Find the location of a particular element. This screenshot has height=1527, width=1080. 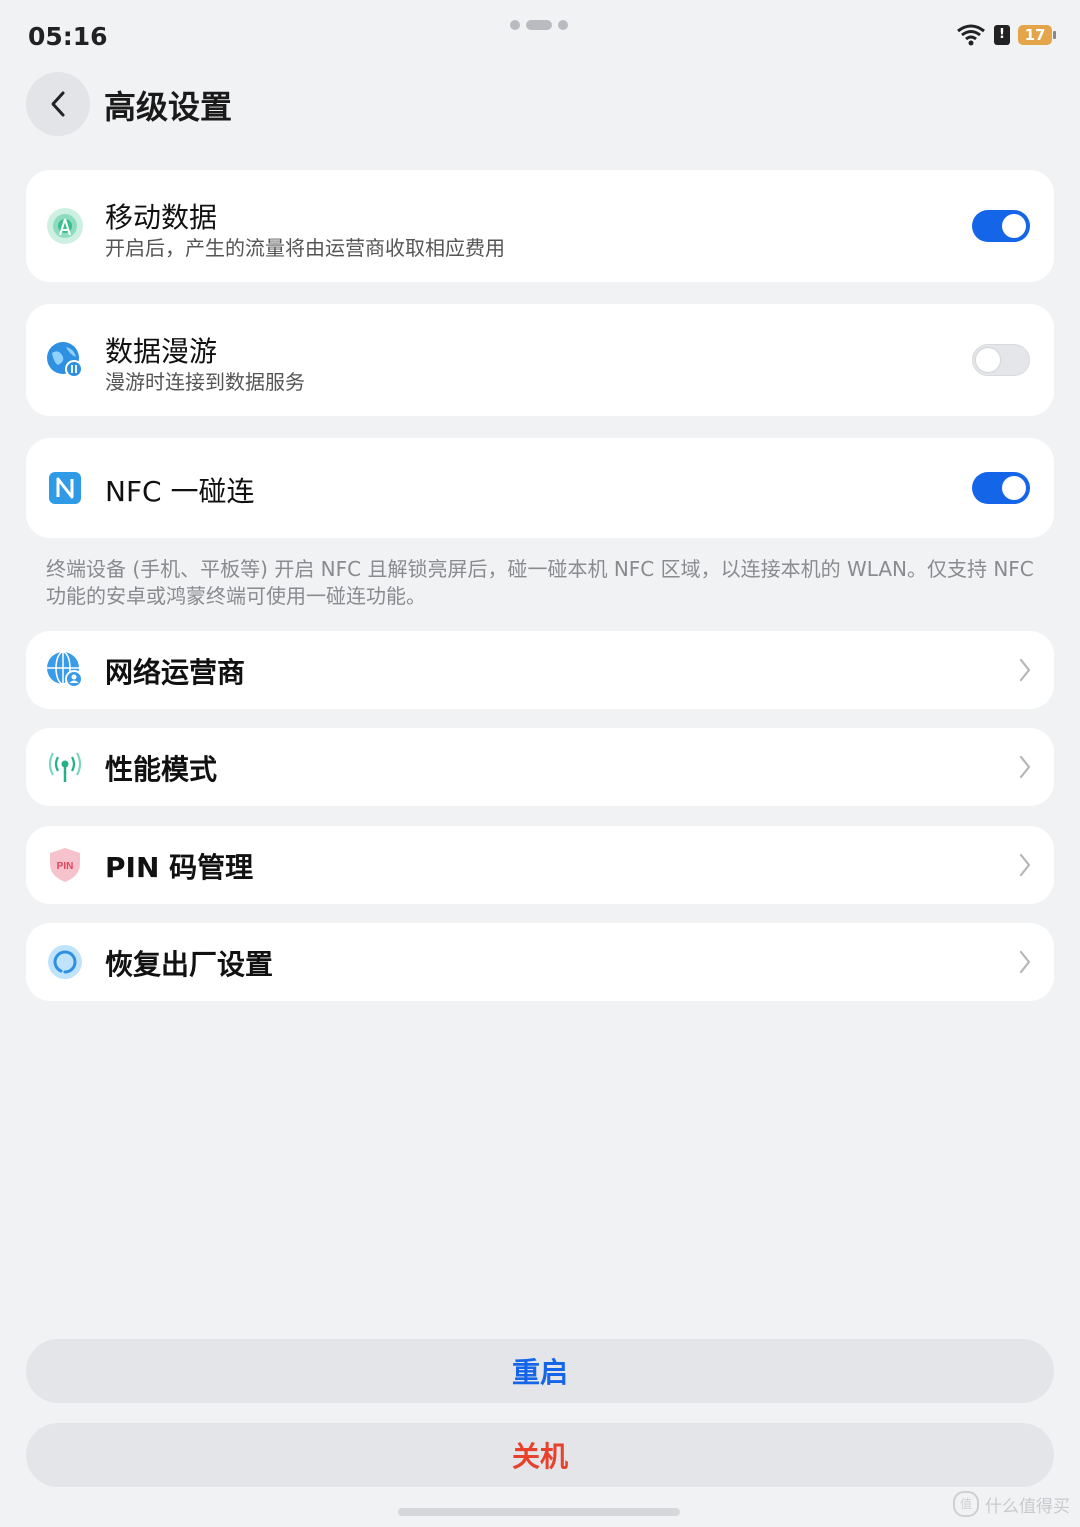

menu-factory-reset: 恢复出厂设置 is located at coordinates (540, 962).